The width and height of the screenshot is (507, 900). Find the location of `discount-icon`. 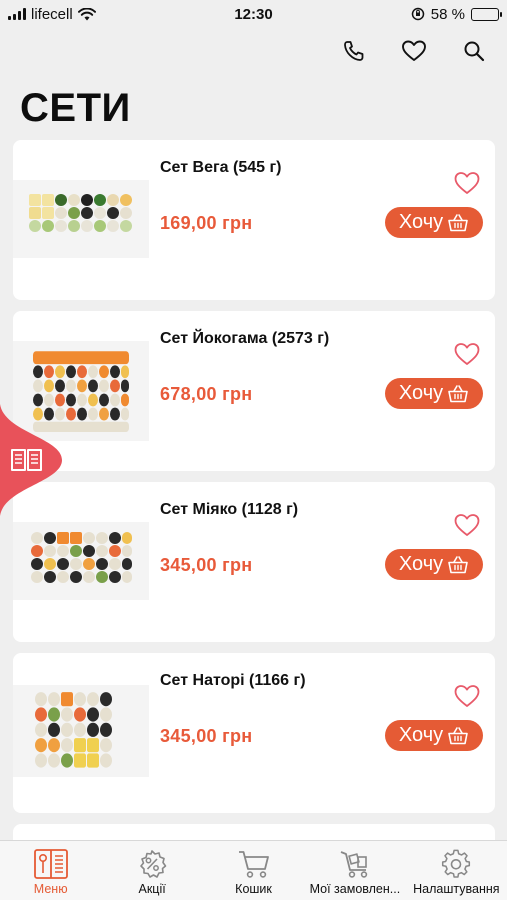

discount-icon is located at coordinates (153, 864).